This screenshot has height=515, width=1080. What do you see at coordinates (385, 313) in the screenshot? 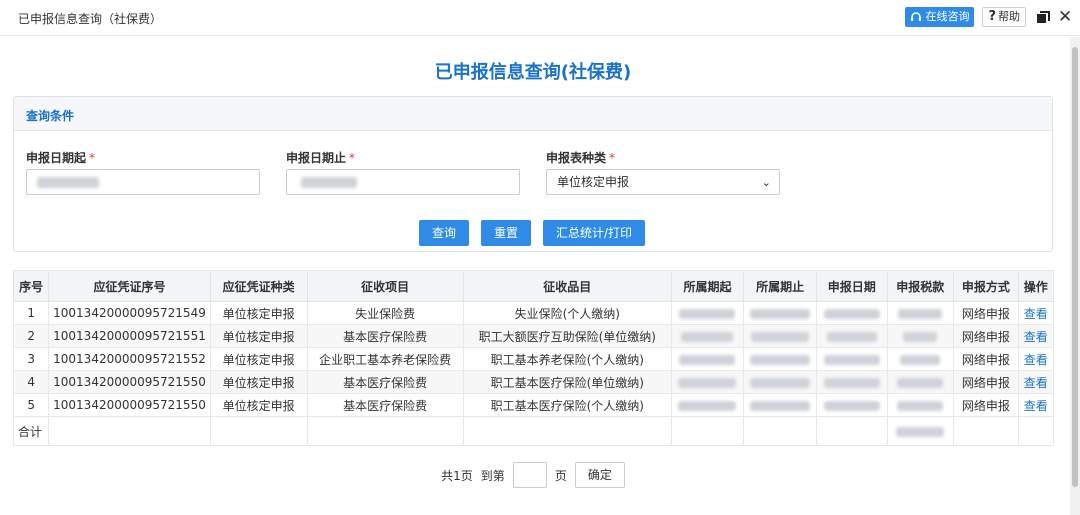
I see `cell-item: 失业保险费` at bounding box center [385, 313].